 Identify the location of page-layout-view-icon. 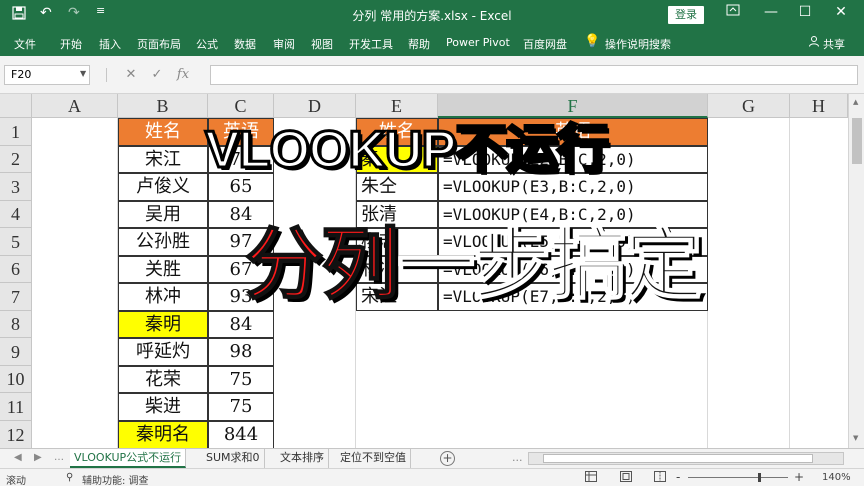
(626, 478).